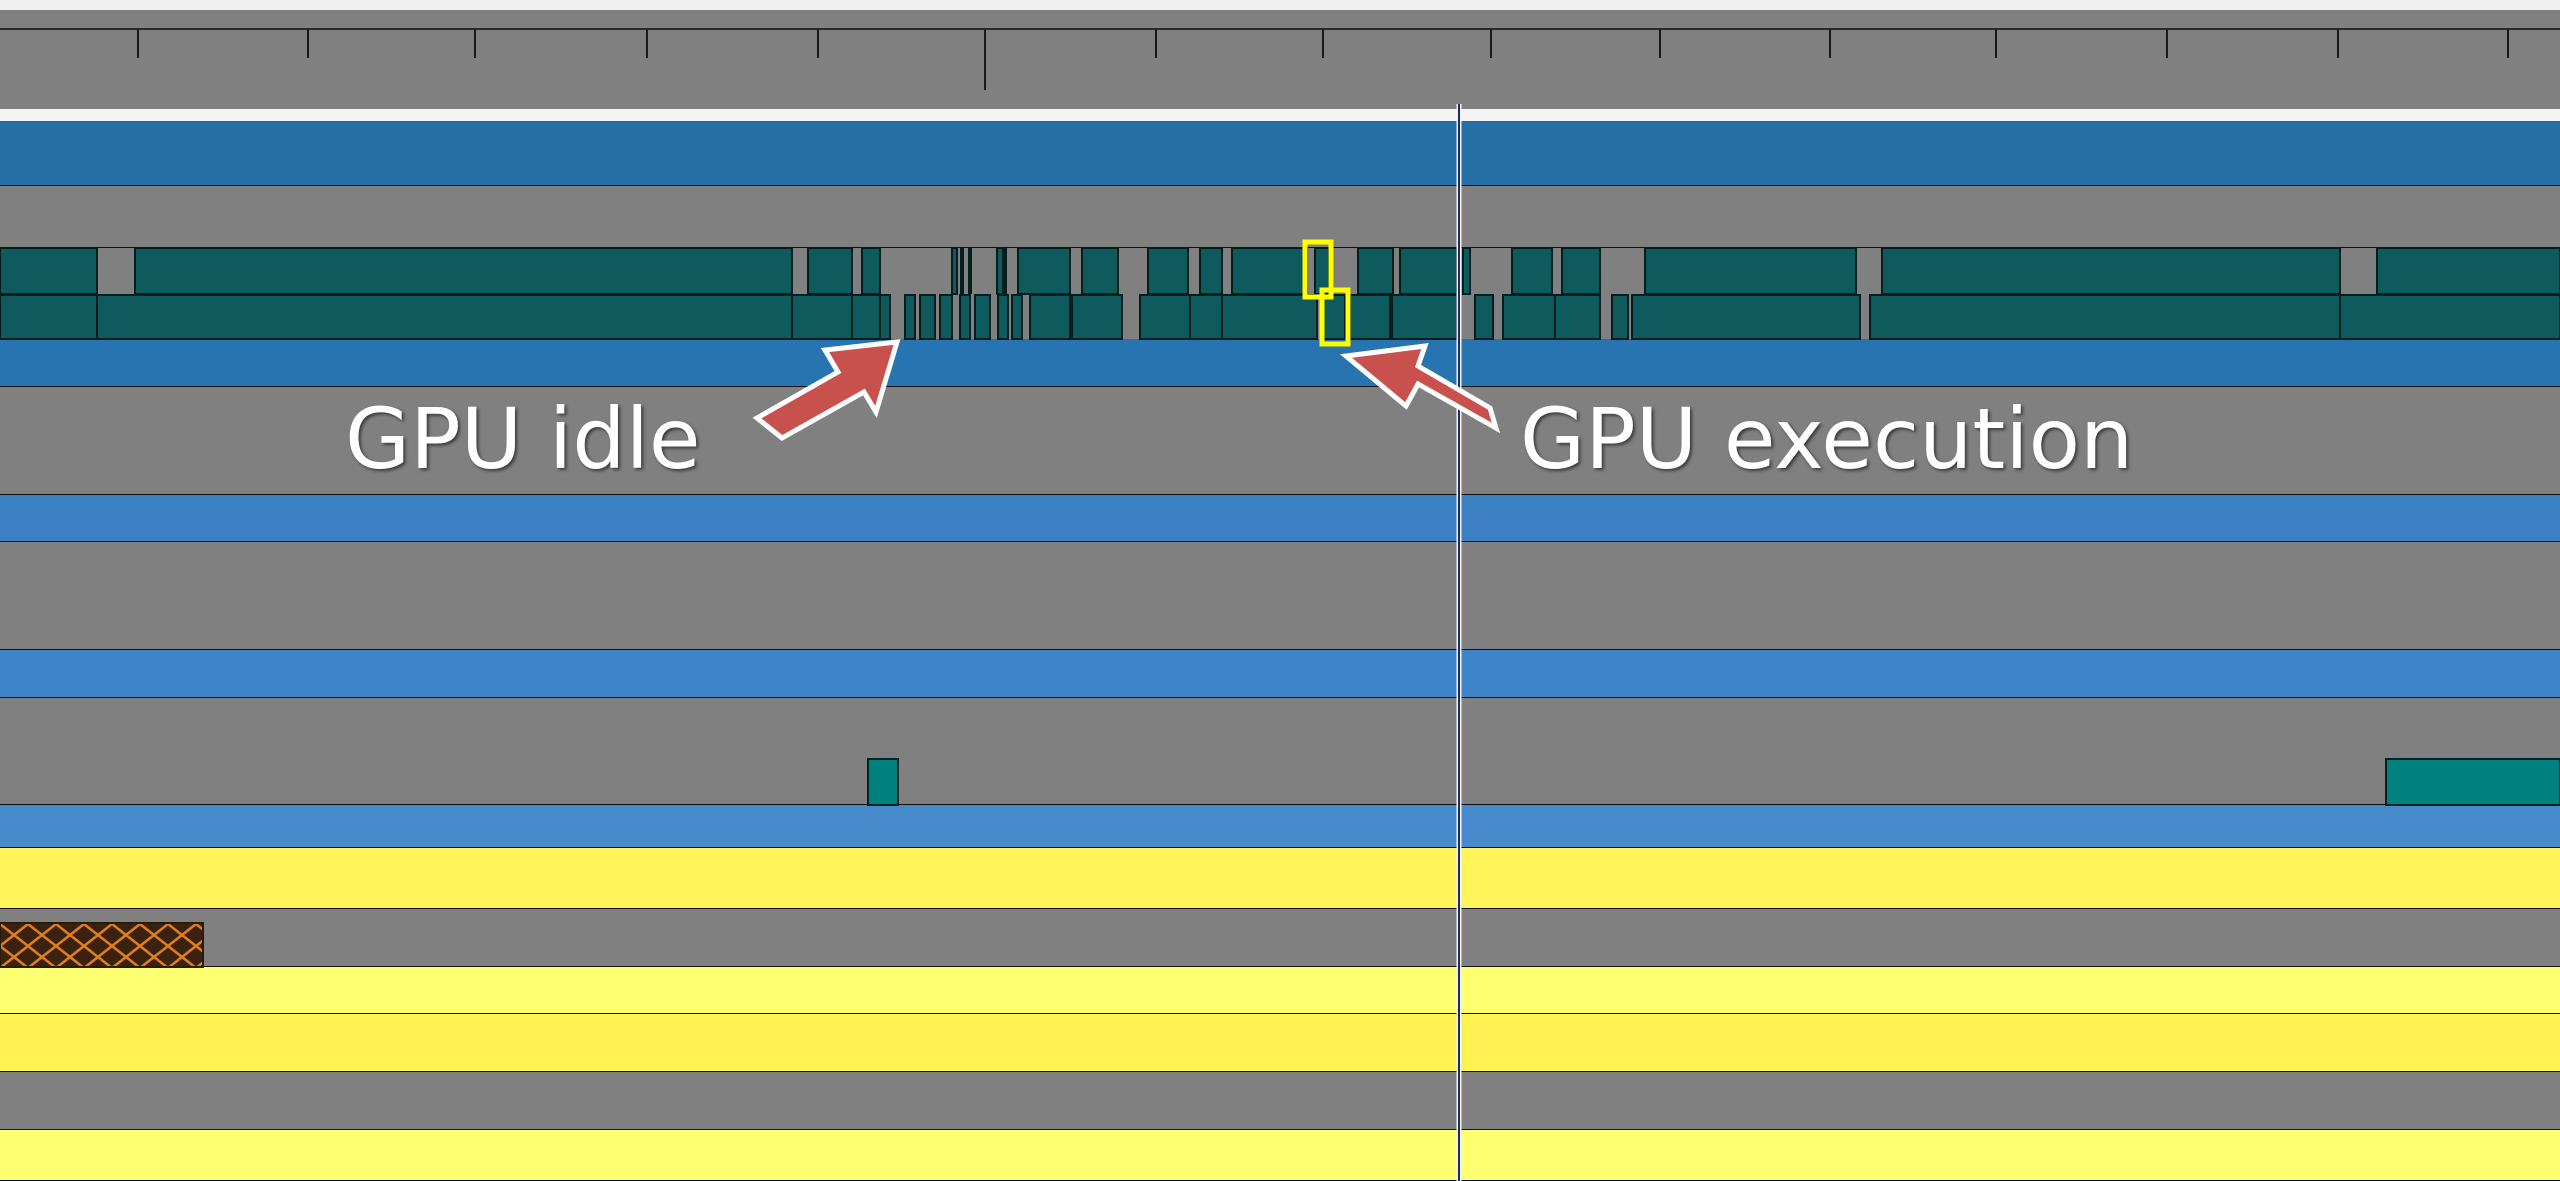 Image resolution: width=2560 pixels, height=1181 pixels. Describe the element at coordinates (1280, 363) in the screenshot. I see `device-context-lane` at that location.